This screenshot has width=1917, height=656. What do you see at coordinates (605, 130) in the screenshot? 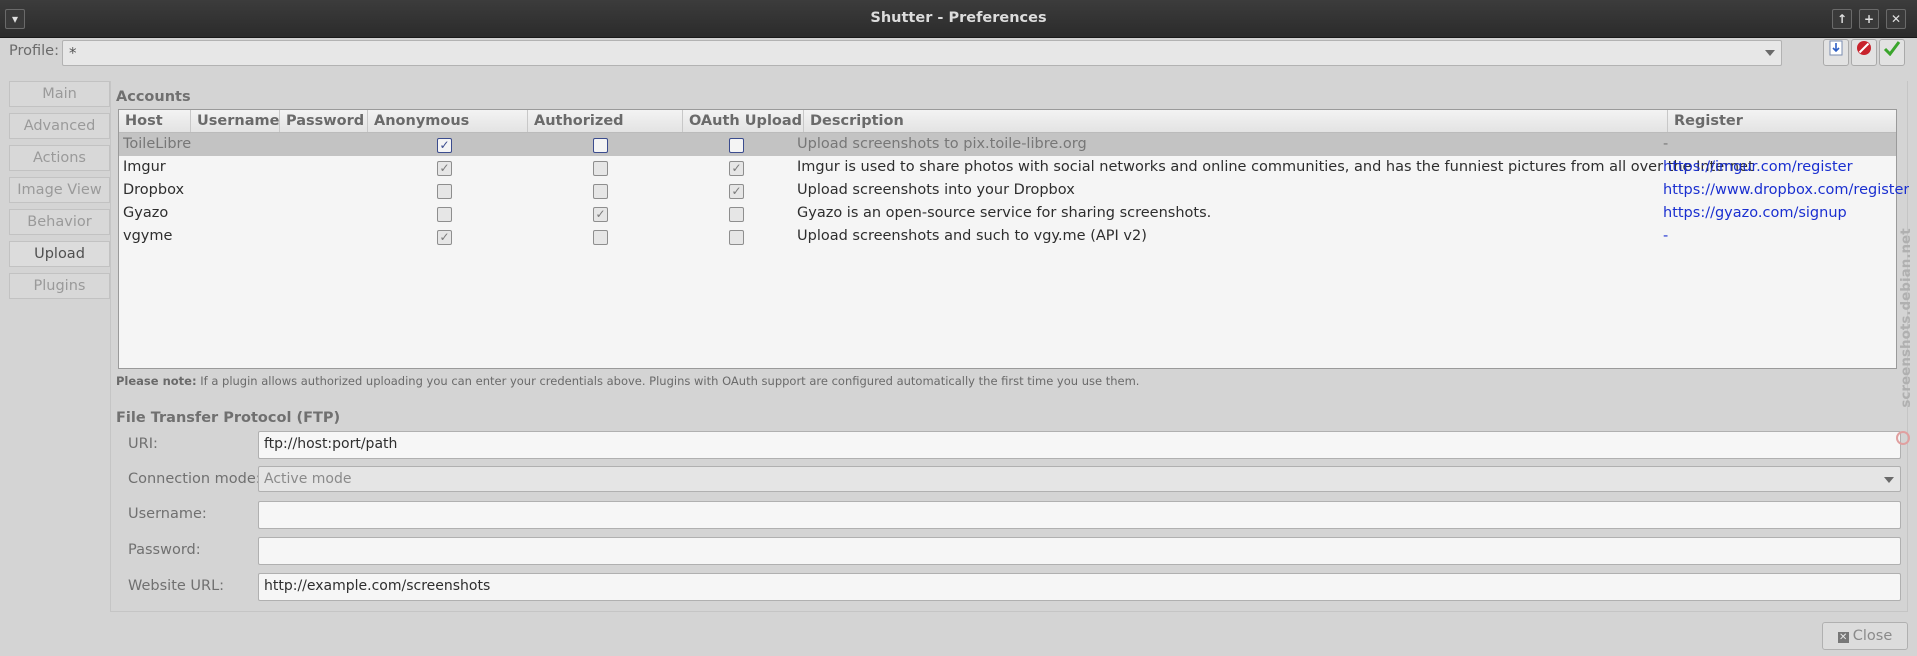
I see `column-authorized-upload: Authorized Upload` at bounding box center [605, 130].